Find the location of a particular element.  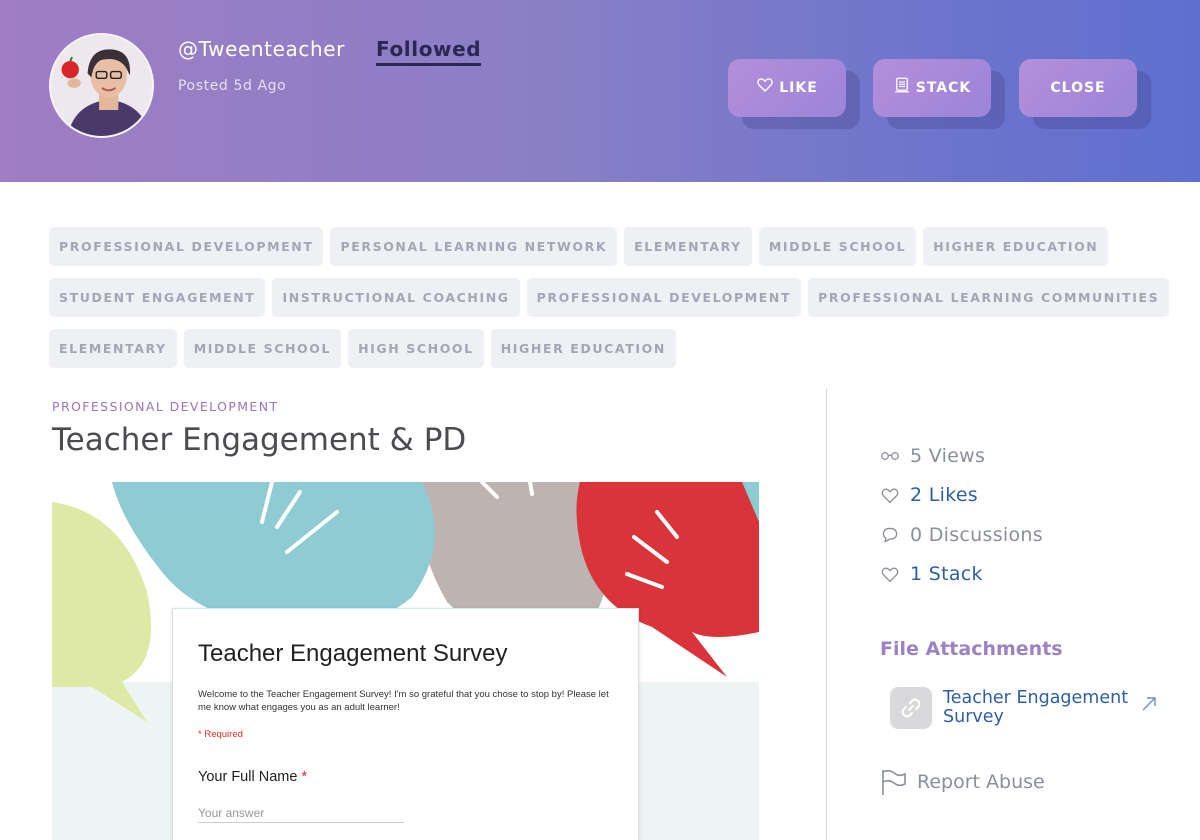

avatar is located at coordinates (101, 85).